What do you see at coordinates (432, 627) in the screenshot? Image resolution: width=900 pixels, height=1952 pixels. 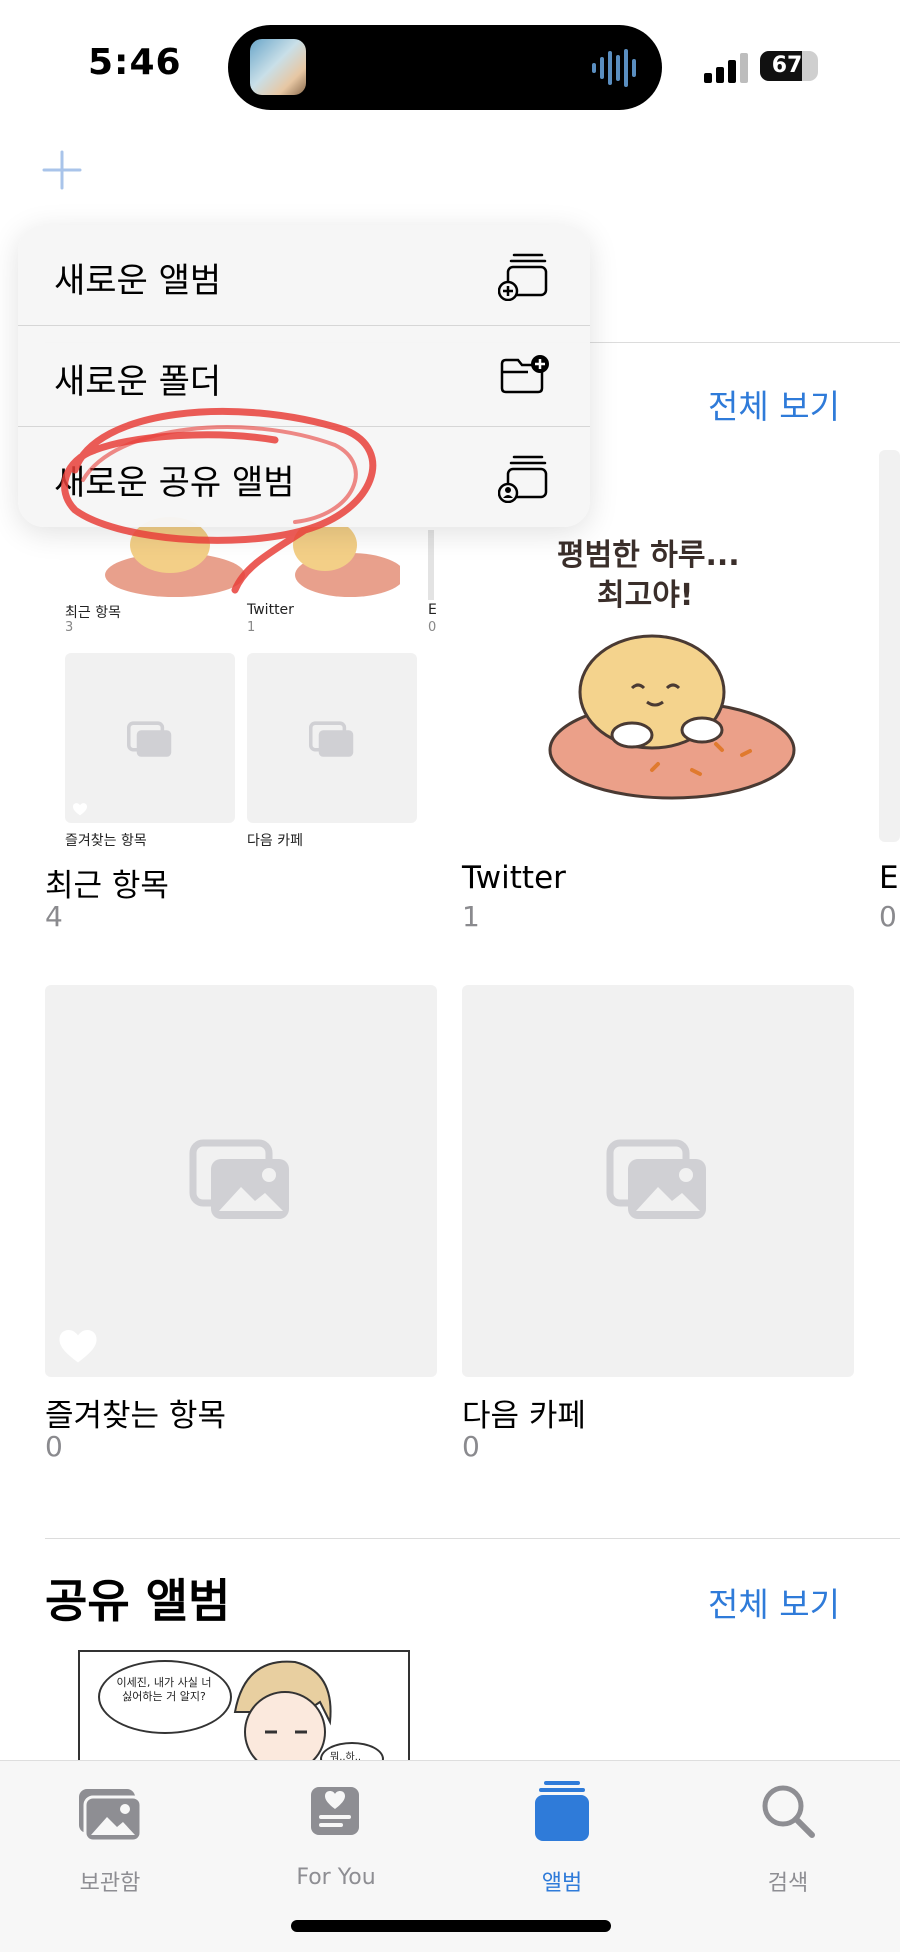 I see `mini-album-count: 0` at bounding box center [432, 627].